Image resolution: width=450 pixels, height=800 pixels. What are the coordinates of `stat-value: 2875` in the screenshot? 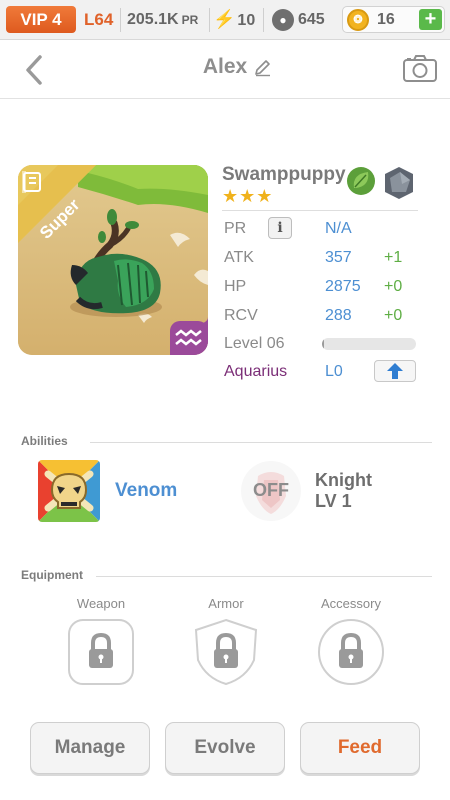 It's located at (343, 286).